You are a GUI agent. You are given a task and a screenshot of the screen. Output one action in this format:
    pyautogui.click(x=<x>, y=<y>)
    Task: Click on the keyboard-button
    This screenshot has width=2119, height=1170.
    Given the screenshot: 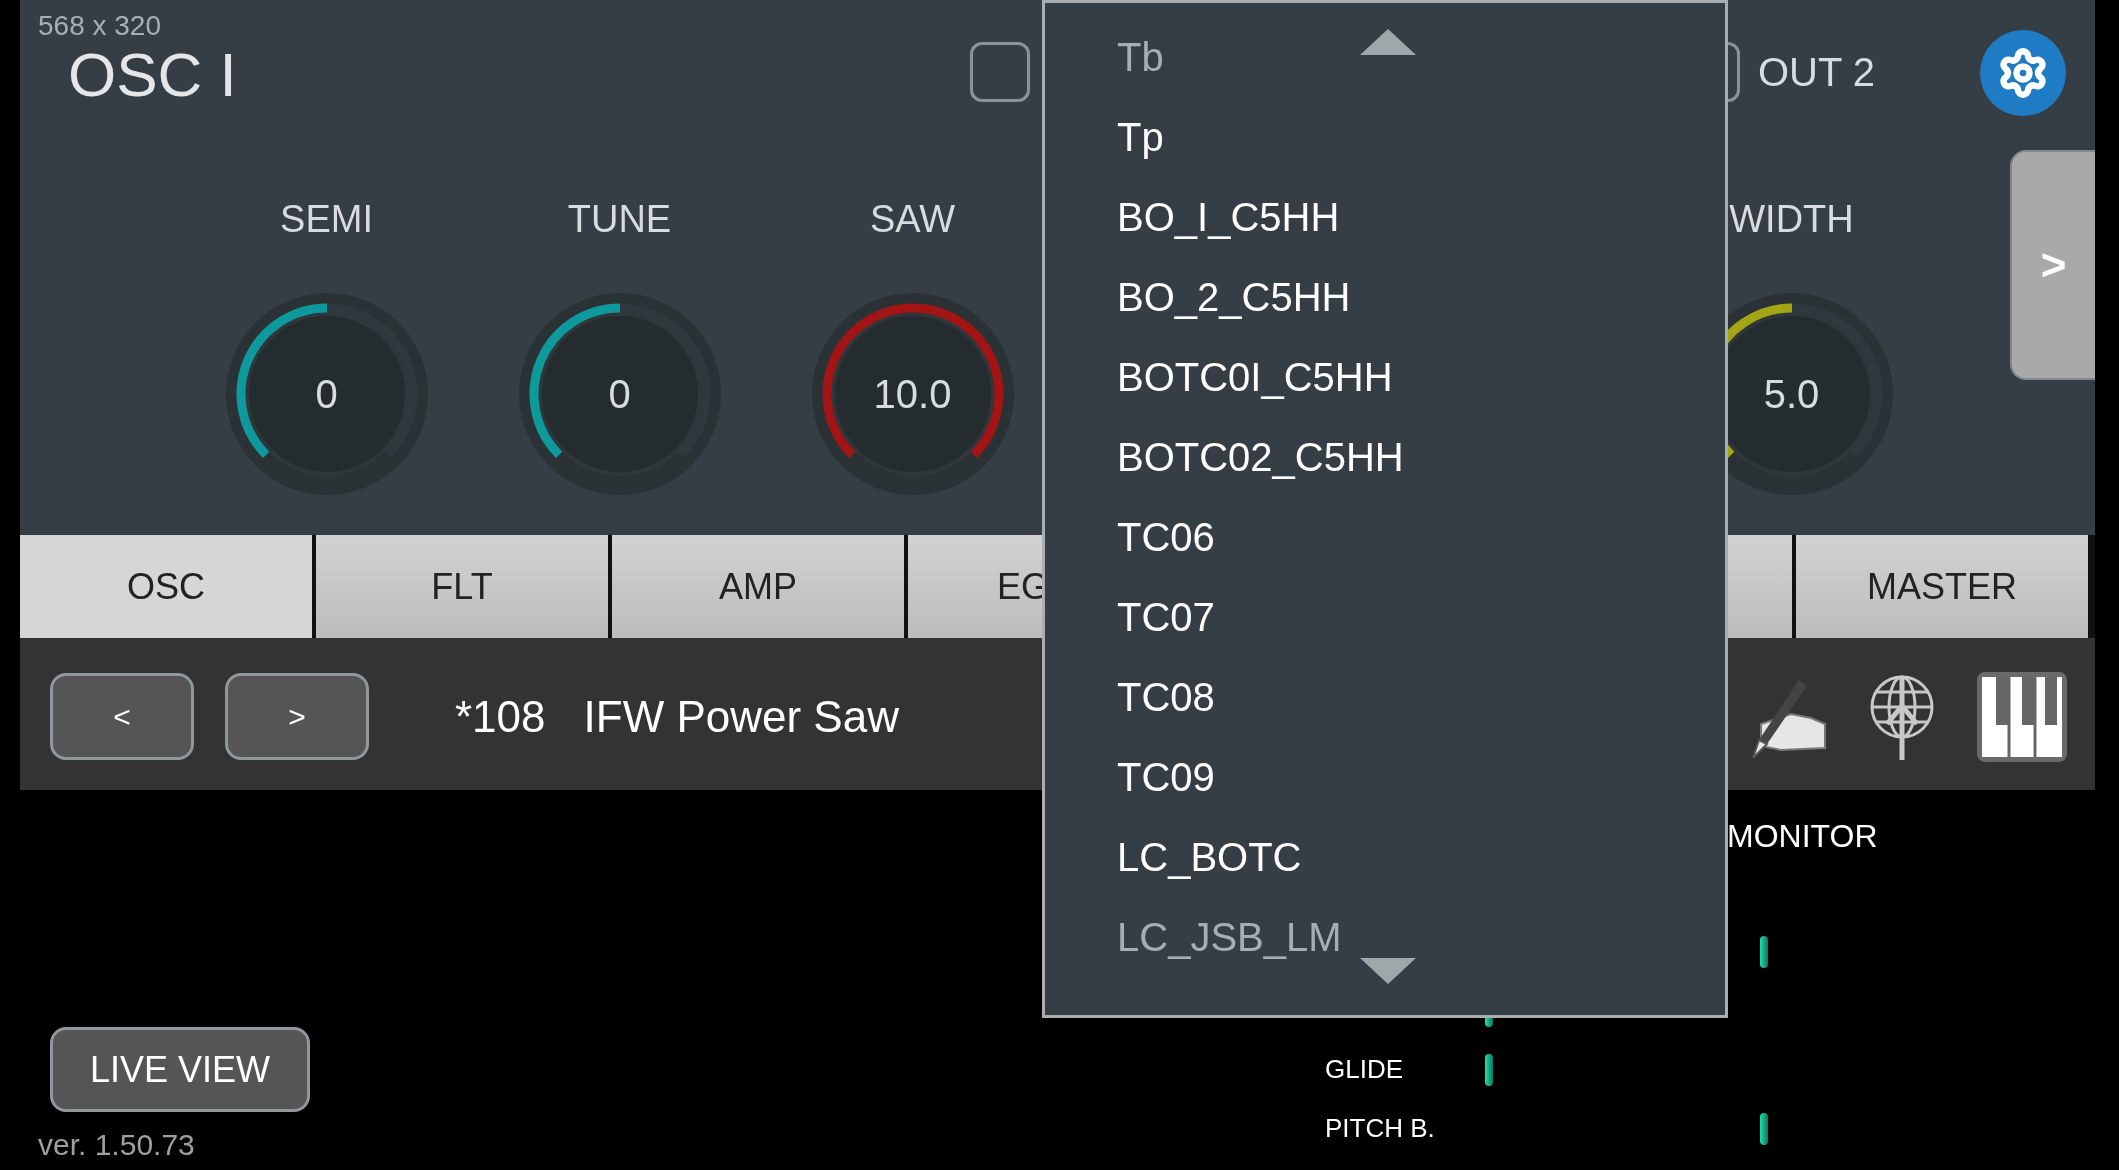 What is the action you would take?
    pyautogui.click(x=2022, y=716)
    